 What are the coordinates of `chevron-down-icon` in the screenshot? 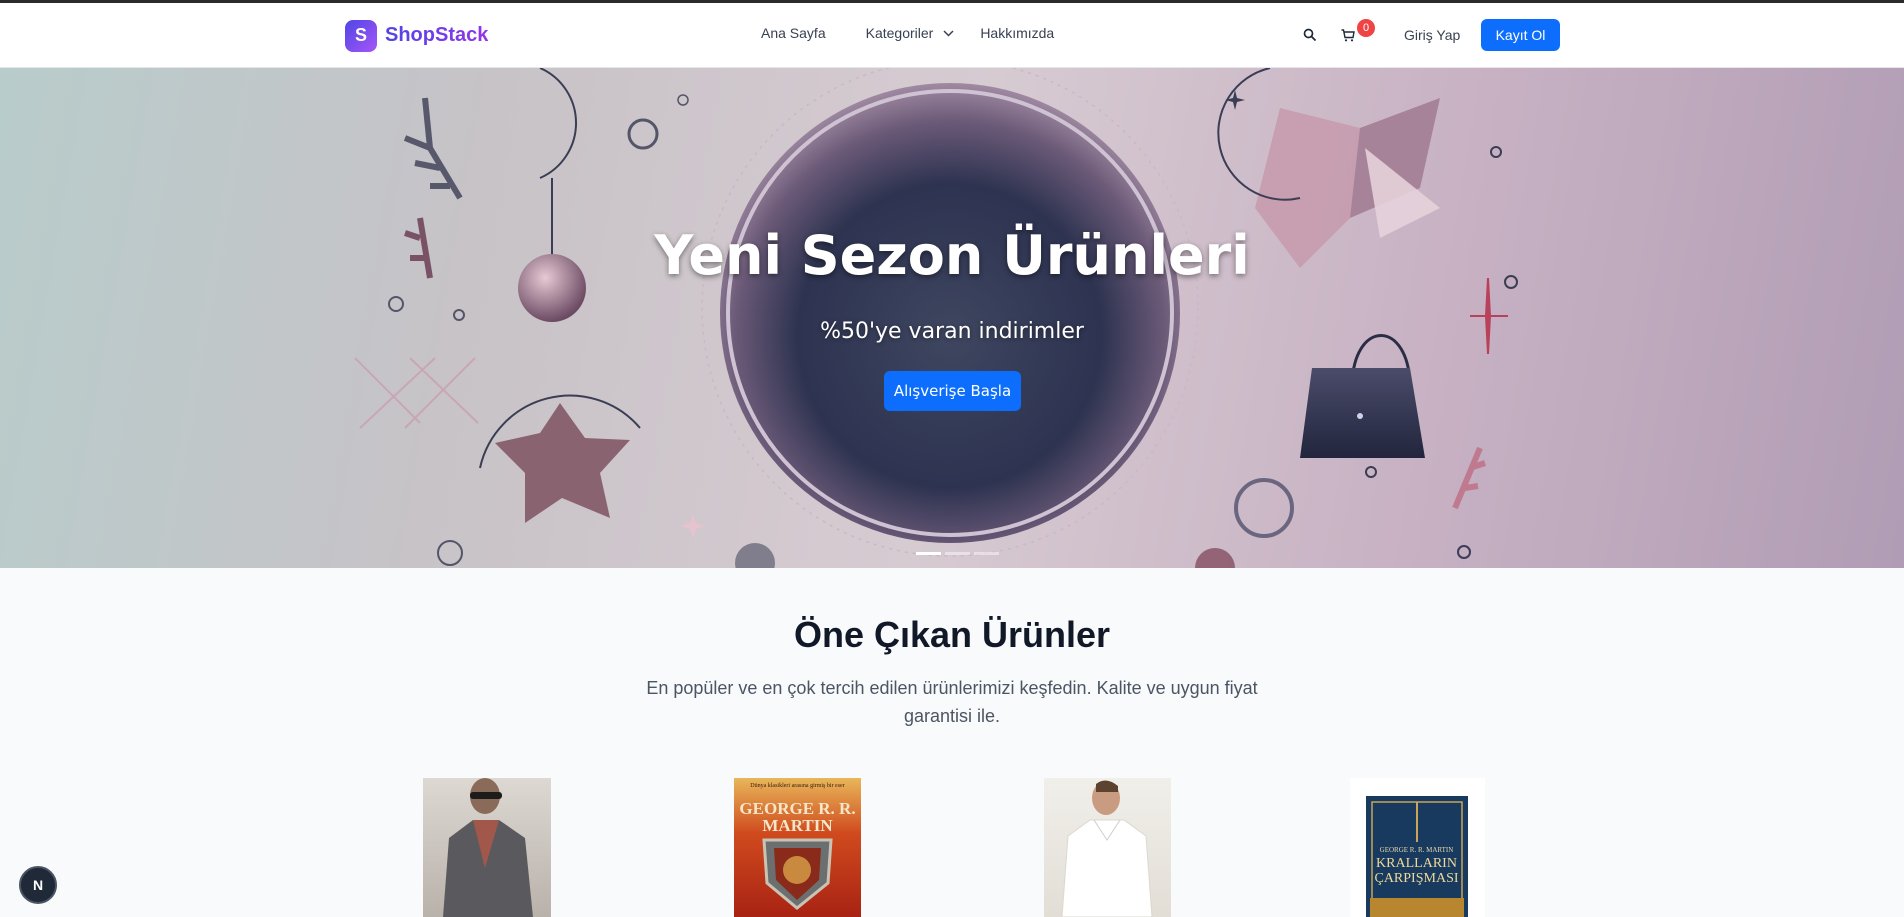 It's located at (948, 33).